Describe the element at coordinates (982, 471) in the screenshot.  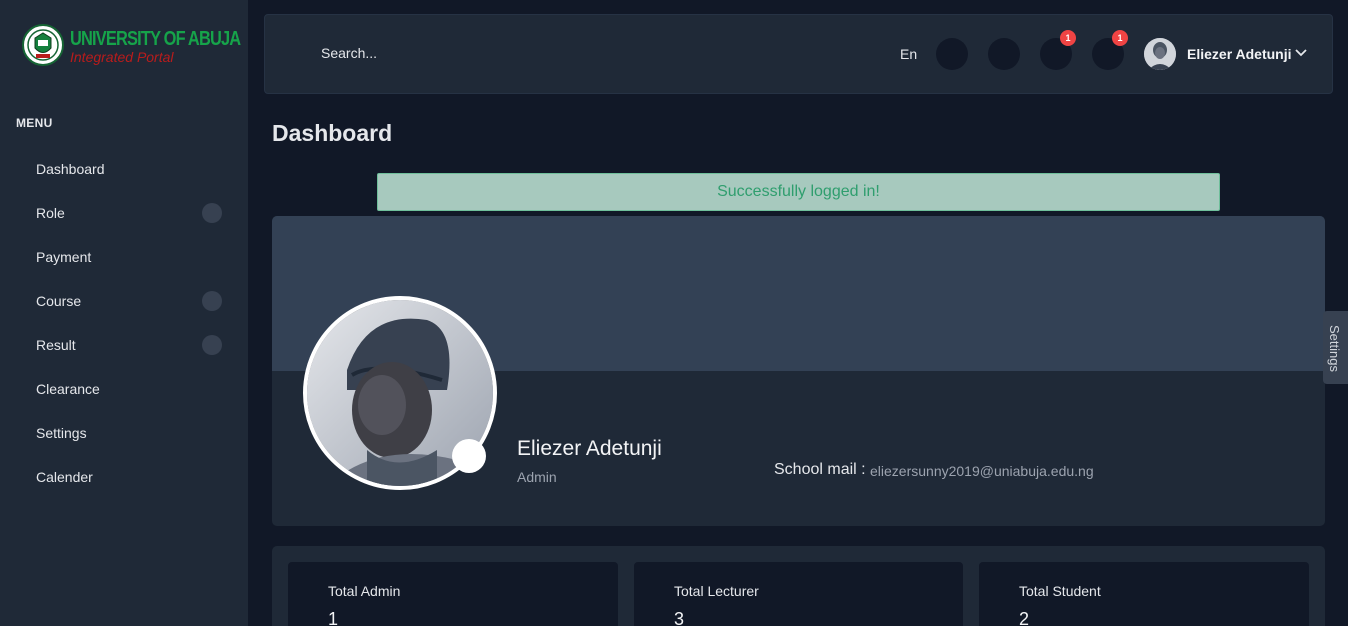
I see `school-mail-value: eliezersunny2019@uniabuja.edu.ng` at that location.